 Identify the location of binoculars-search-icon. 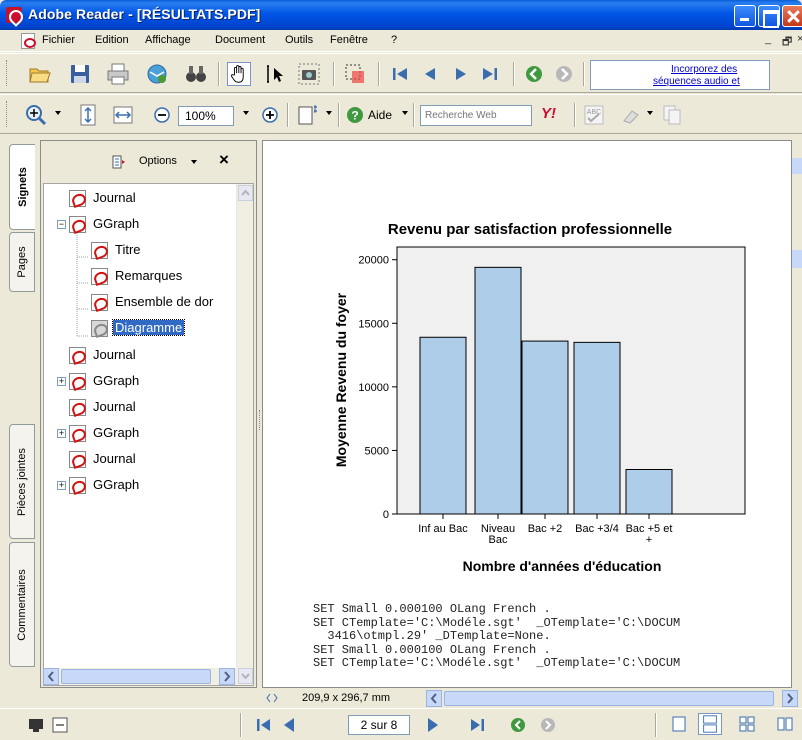
(196, 74).